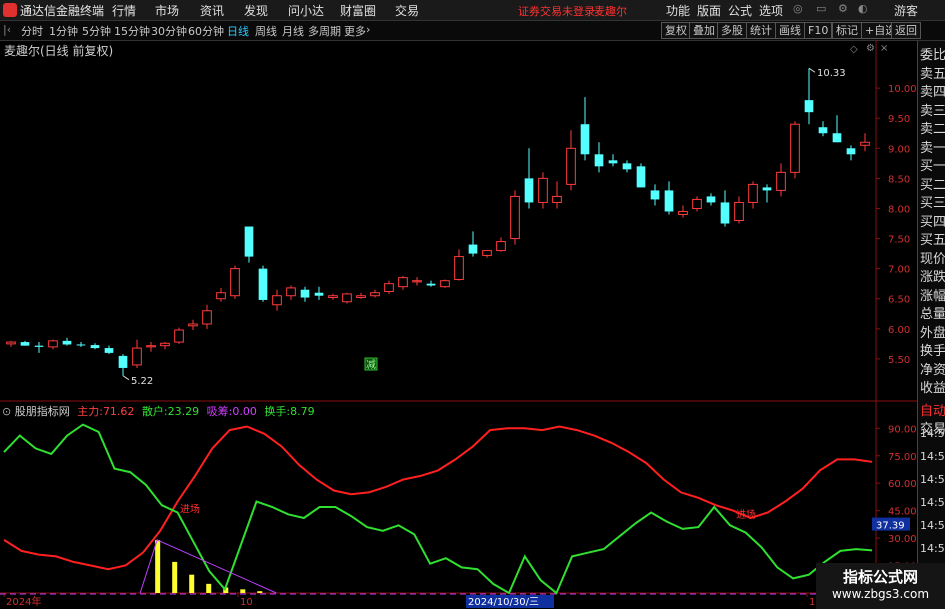  What do you see at coordinates (358, 10) in the screenshot?
I see `menu-caifuquan: 财富圈` at bounding box center [358, 10].